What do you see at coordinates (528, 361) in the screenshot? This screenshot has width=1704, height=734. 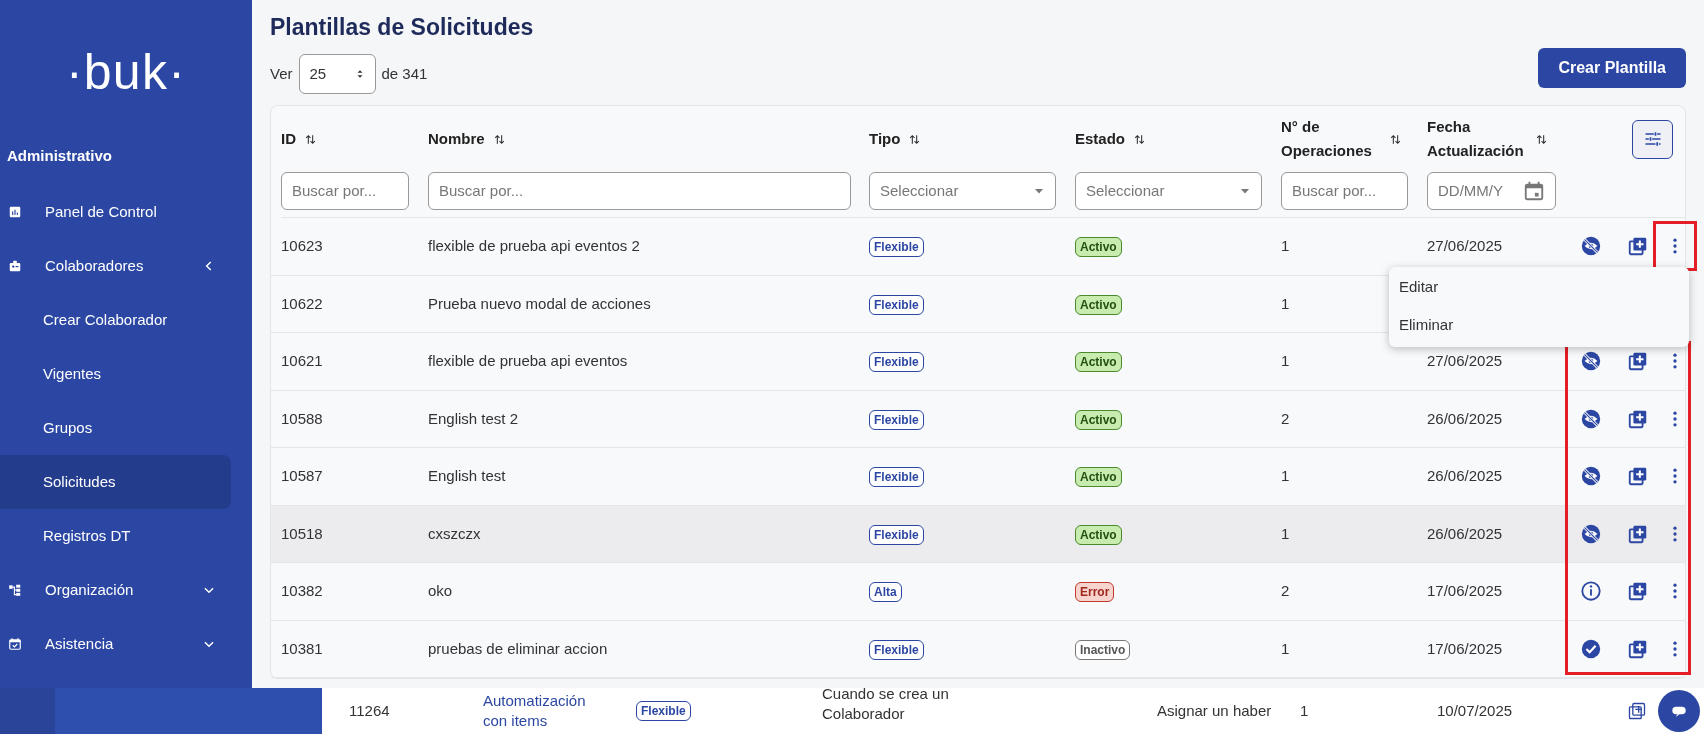 I see `table-cell-text: flexible de prueba api eventos` at bounding box center [528, 361].